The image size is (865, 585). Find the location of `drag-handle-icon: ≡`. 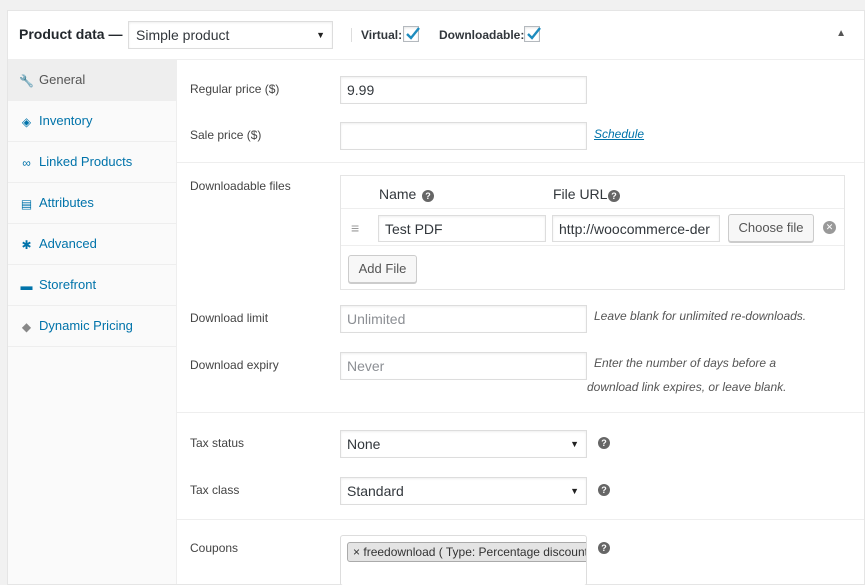

drag-handle-icon: ≡ is located at coordinates (355, 228).